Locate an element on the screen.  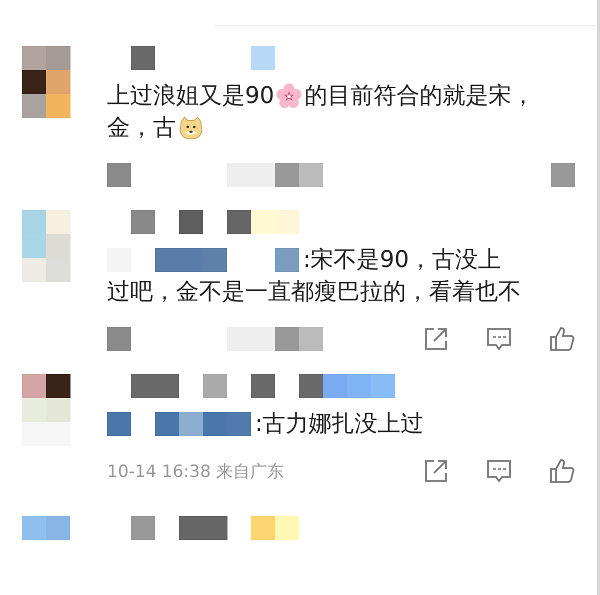
comment-time: 10-14 16:38 来自广东 is located at coordinates (195, 471).